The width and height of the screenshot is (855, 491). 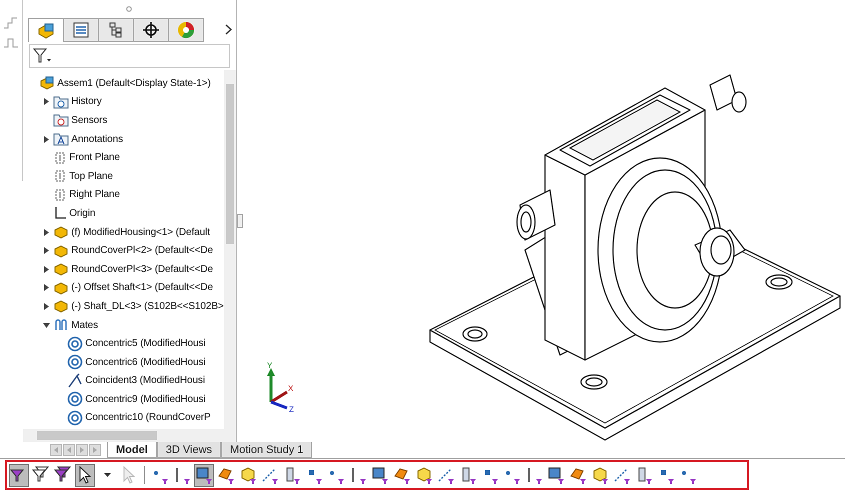 I want to click on tree-item: Concentric9 (ModifiedHousi, so click(x=145, y=399).